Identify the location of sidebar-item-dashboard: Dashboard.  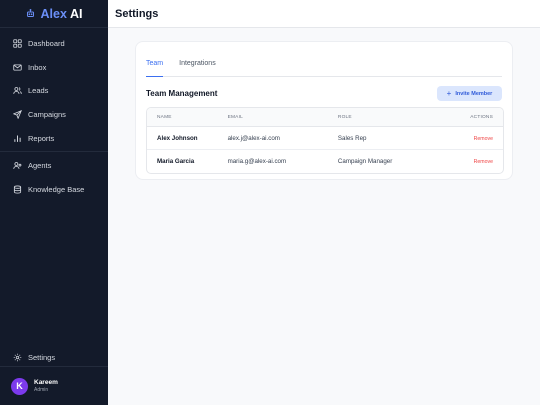
(54, 44).